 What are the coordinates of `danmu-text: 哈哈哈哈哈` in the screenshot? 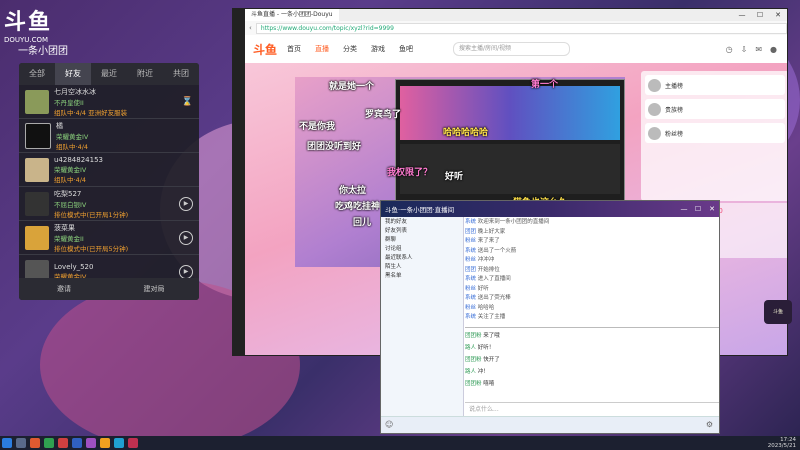 It's located at (466, 133).